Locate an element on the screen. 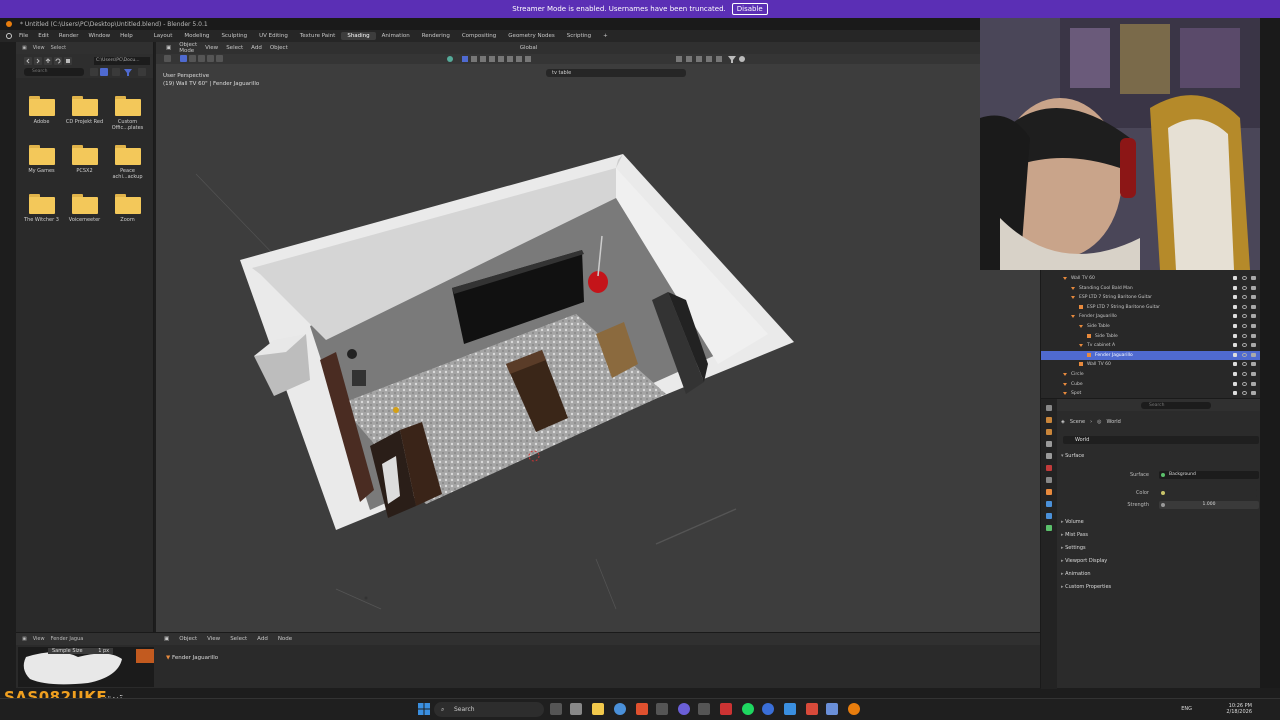  fb-menu-view: View is located at coordinates (39, 48).